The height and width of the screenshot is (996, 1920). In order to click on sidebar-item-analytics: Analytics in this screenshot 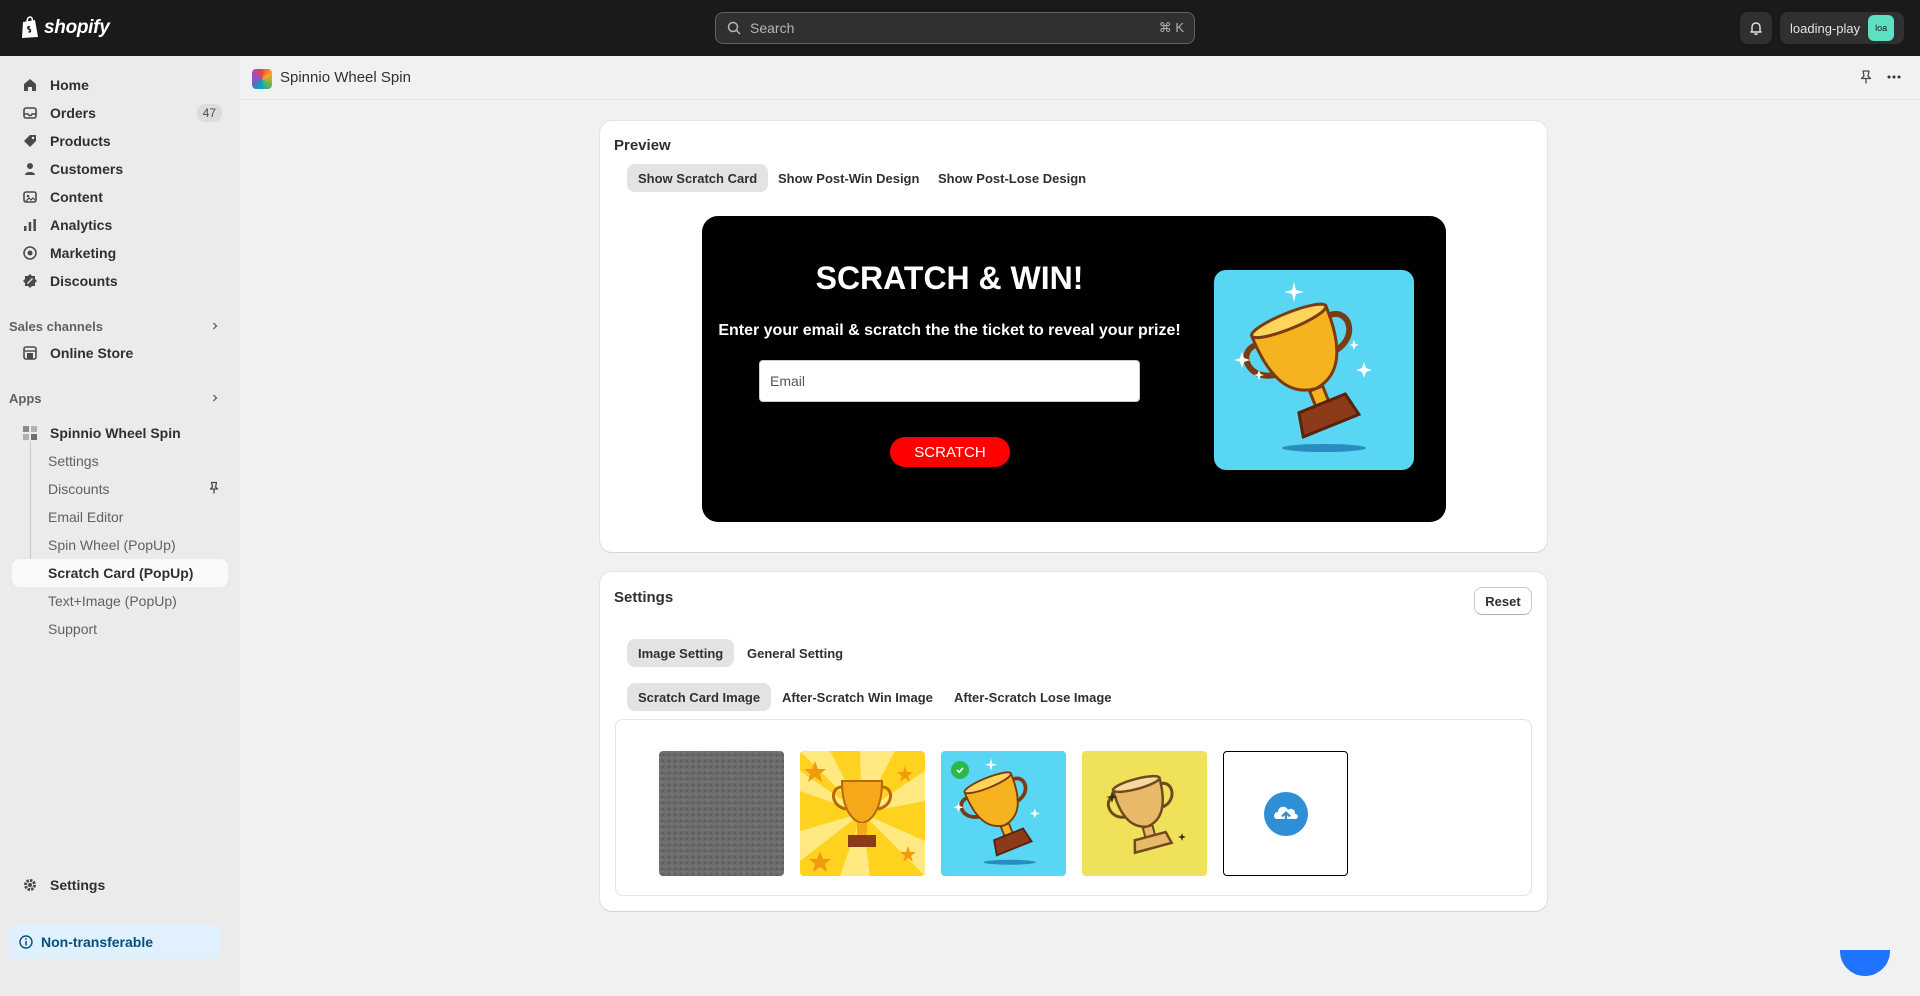, I will do `click(120, 225)`.